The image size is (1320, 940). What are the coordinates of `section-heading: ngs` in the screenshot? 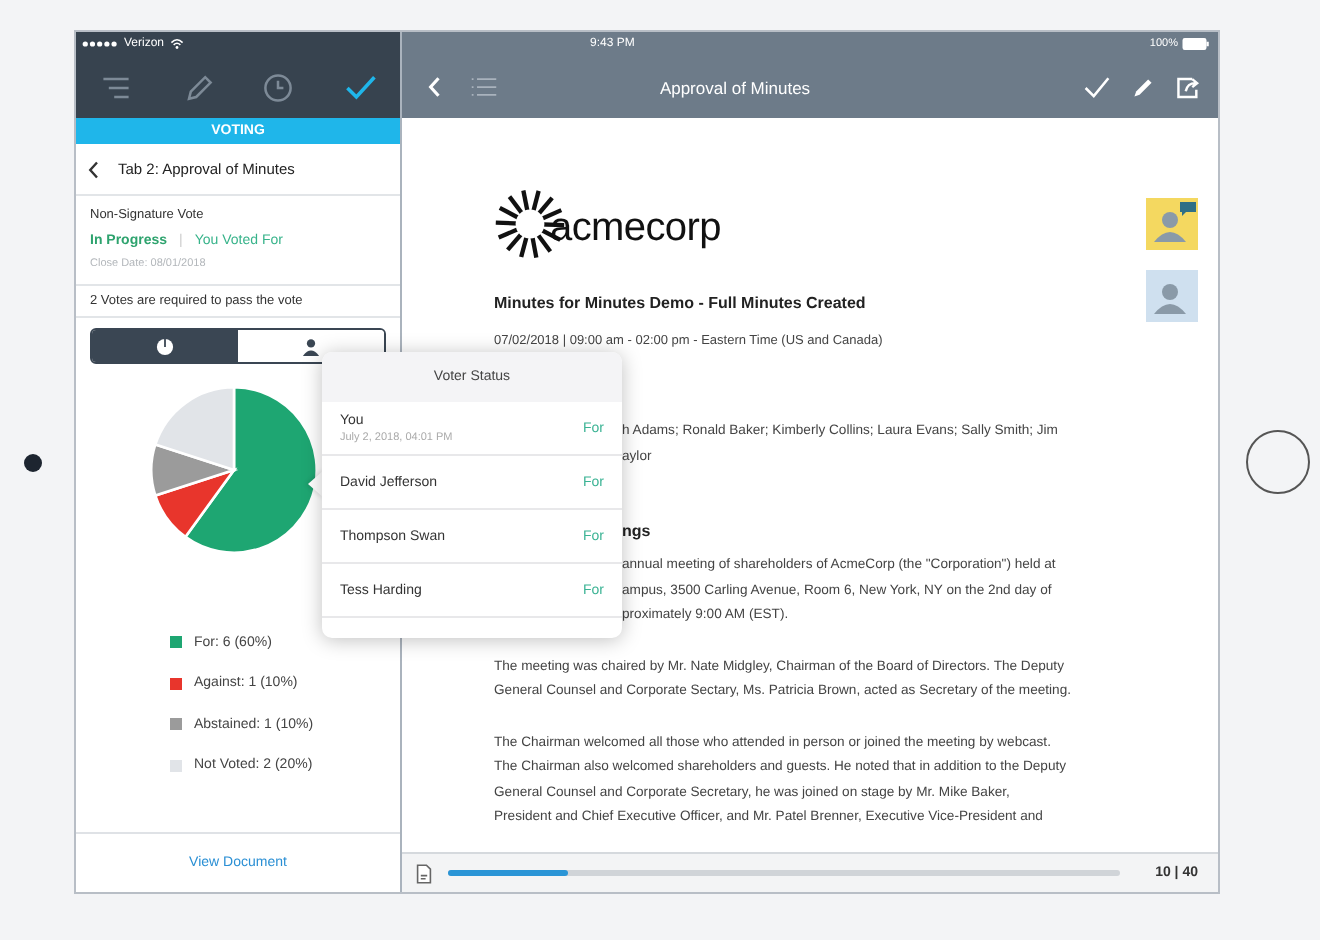 It's located at (637, 531).